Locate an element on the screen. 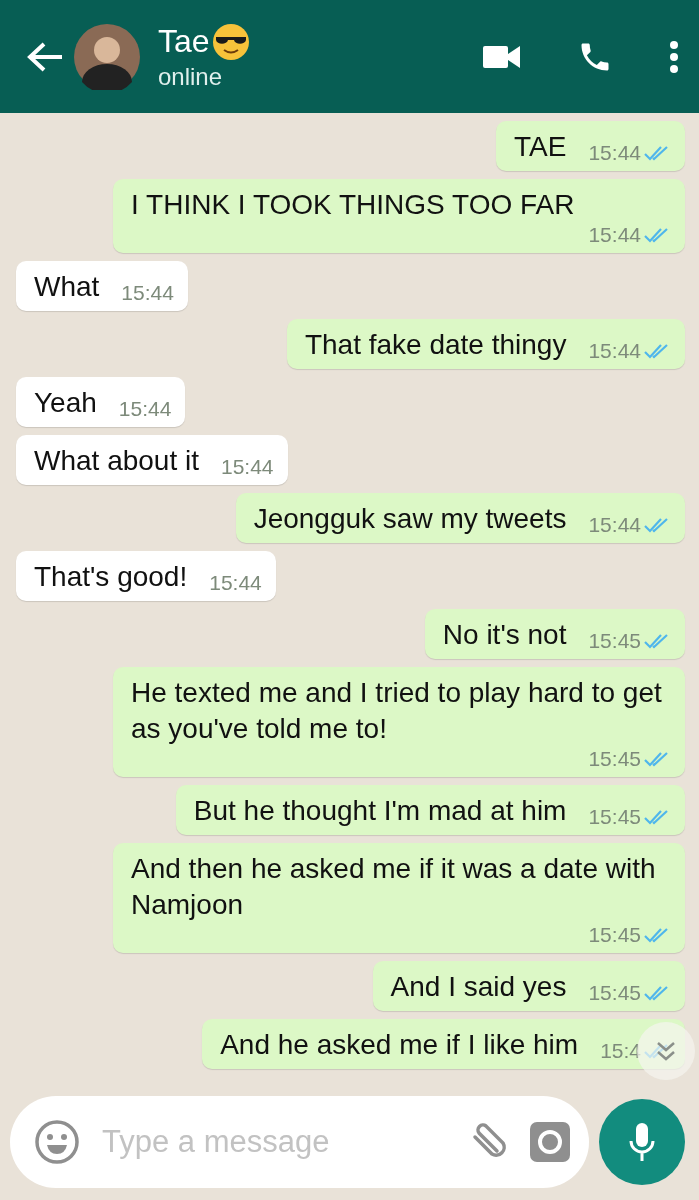 Image resolution: width=699 pixels, height=1200 pixels. message-text: And then he asked me if it was a date with Namjoon is located at coordinates (394, 887).